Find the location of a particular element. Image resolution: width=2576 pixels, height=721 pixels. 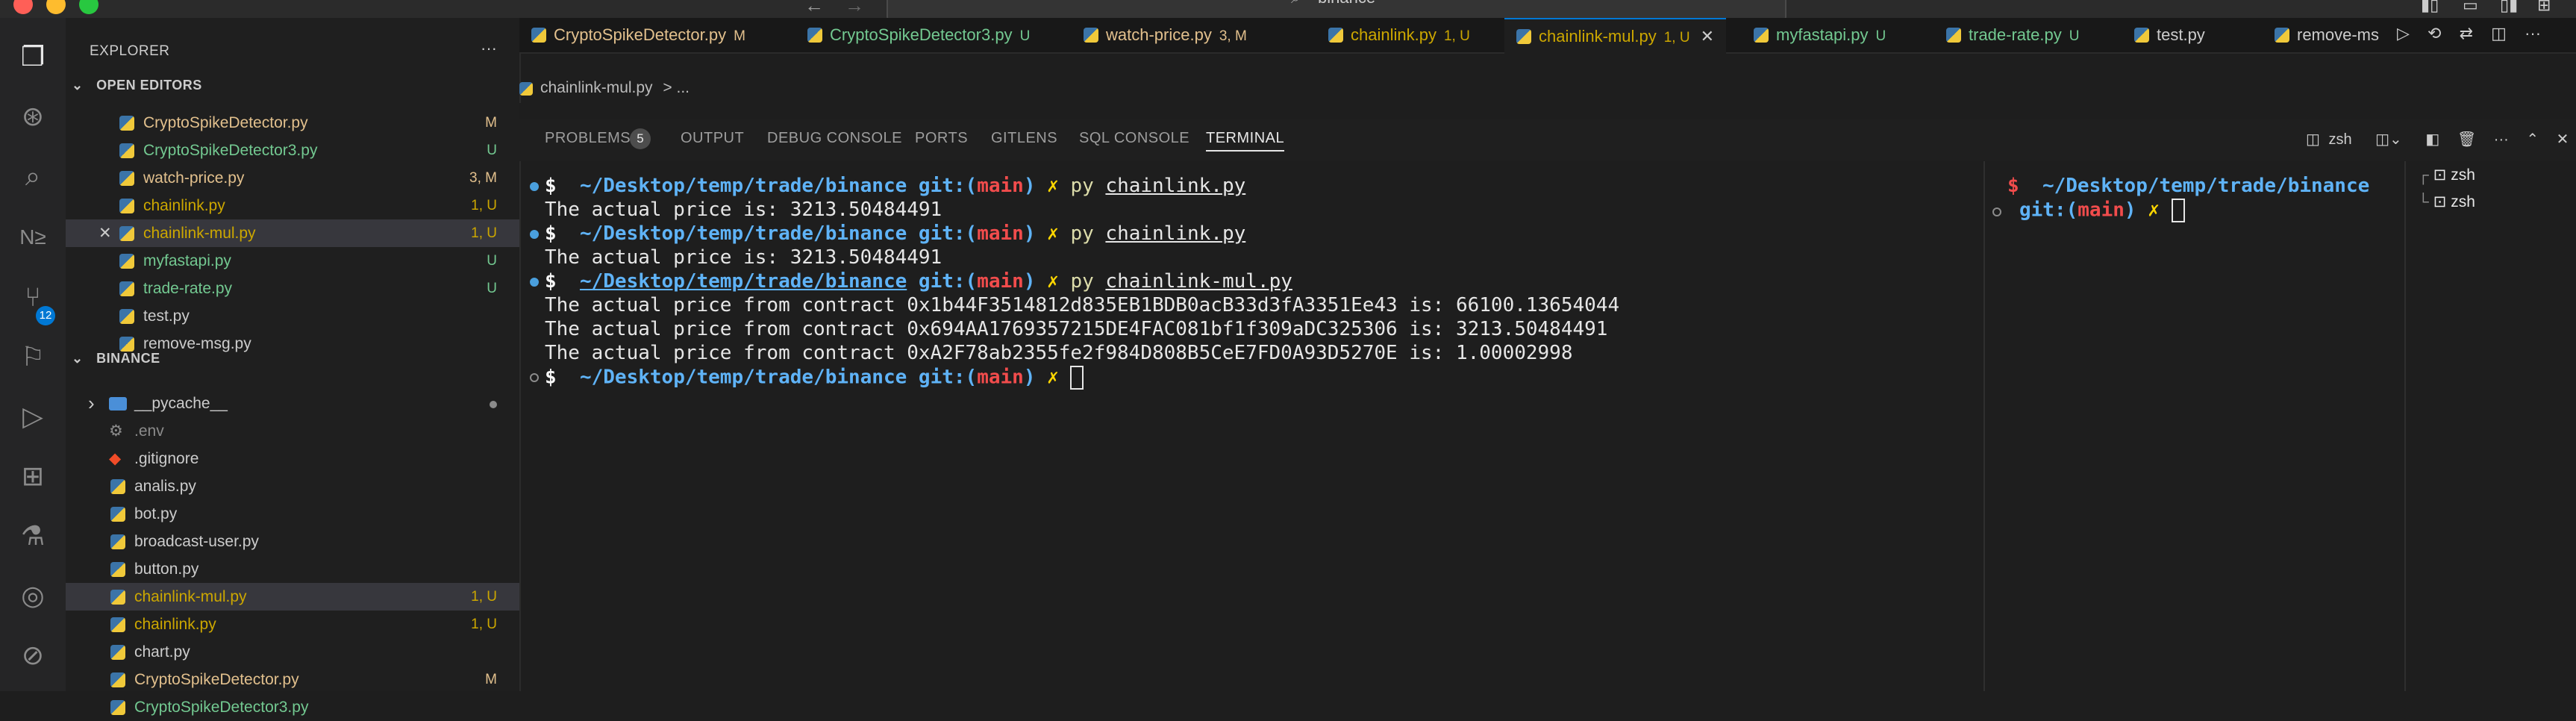

cursor is located at coordinates (2178, 210).